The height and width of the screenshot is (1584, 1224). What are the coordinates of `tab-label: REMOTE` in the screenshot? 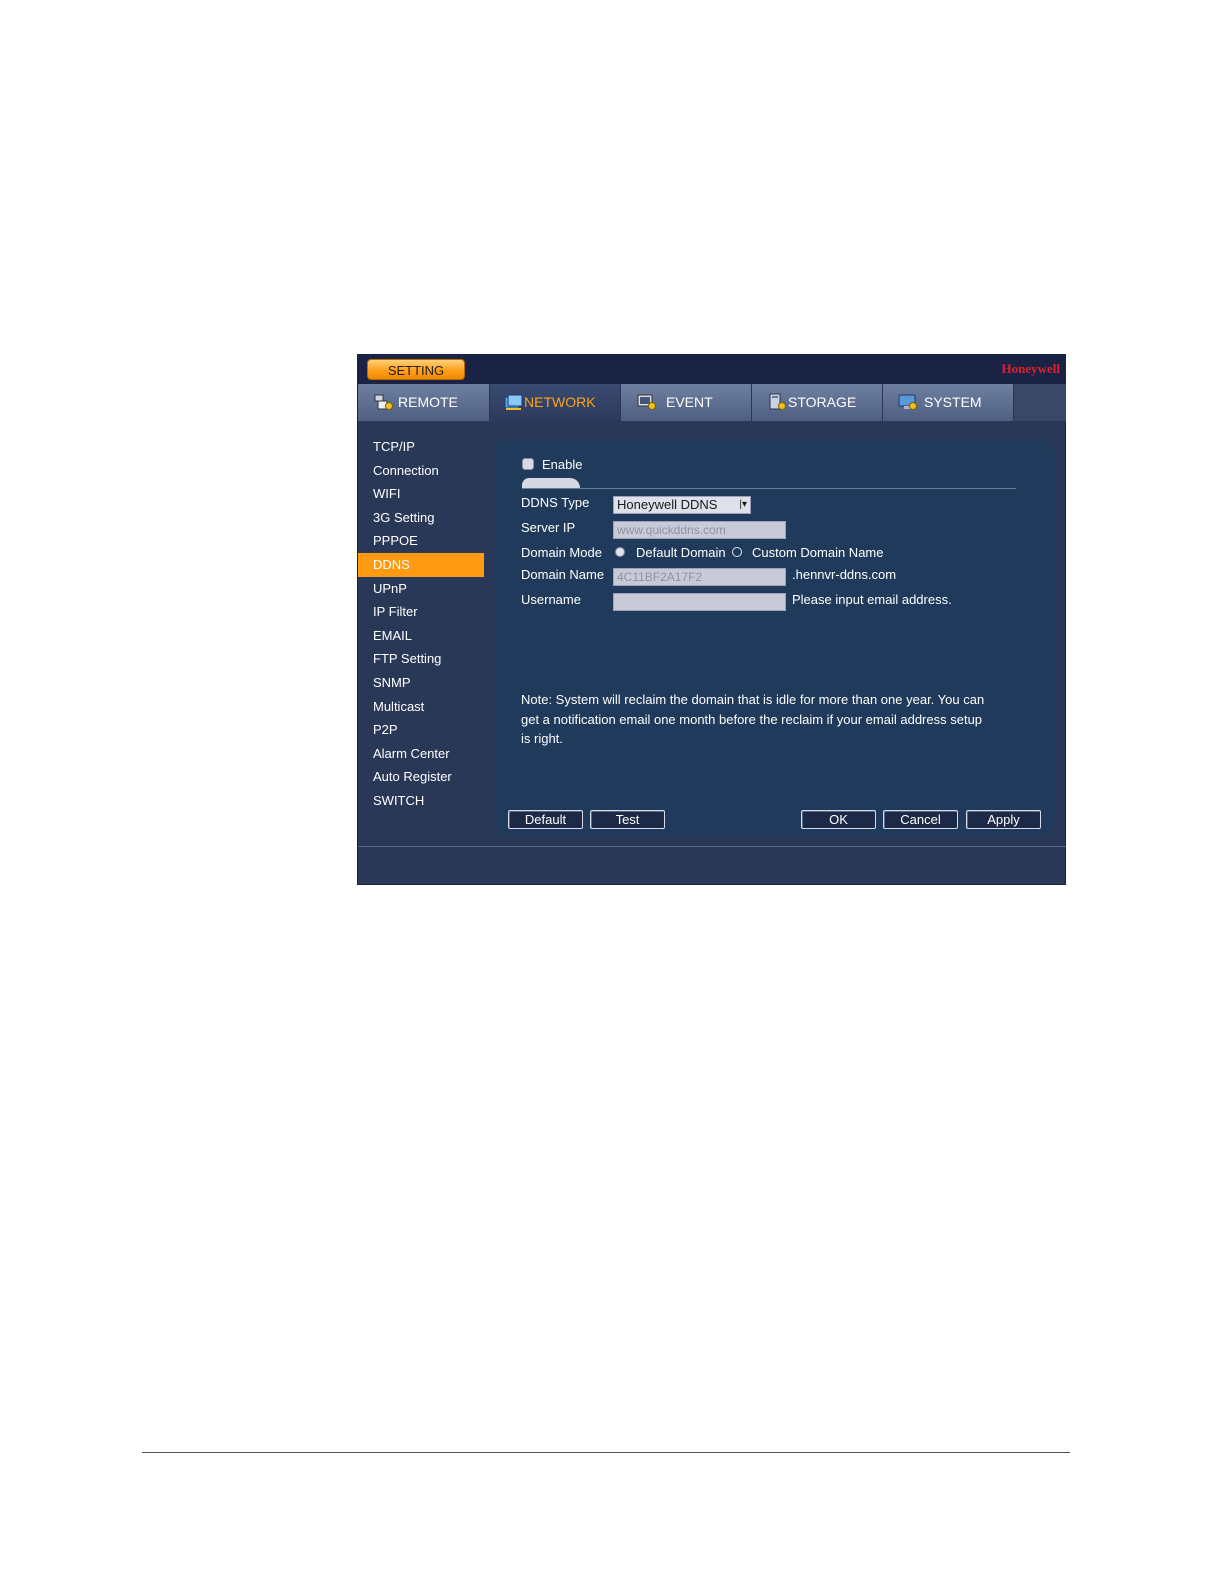 It's located at (428, 402).